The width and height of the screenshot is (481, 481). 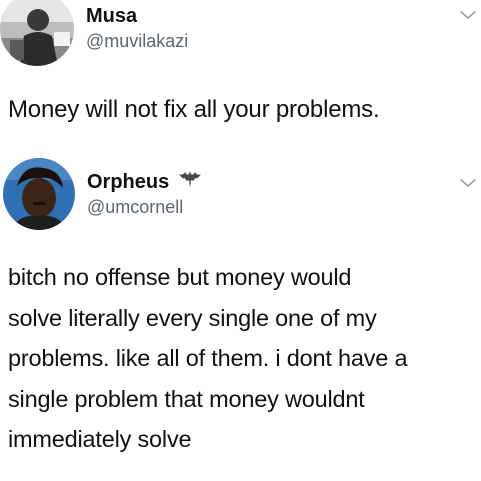 What do you see at coordinates (137, 41) in the screenshot?
I see `user-handle: @muvilakazi` at bounding box center [137, 41].